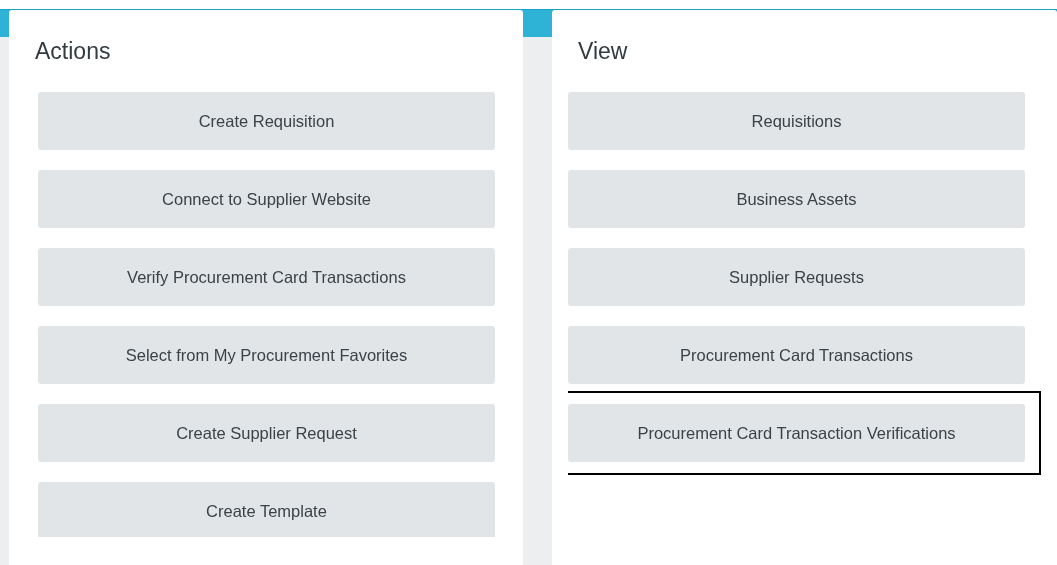 The height and width of the screenshot is (565, 1057). What do you see at coordinates (796, 433) in the screenshot?
I see `menu-button: Procurement Card Transaction Verifications` at bounding box center [796, 433].